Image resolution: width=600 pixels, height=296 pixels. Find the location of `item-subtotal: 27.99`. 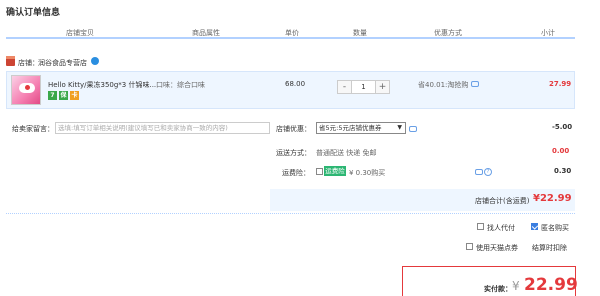

item-subtotal: 27.99 is located at coordinates (560, 84).